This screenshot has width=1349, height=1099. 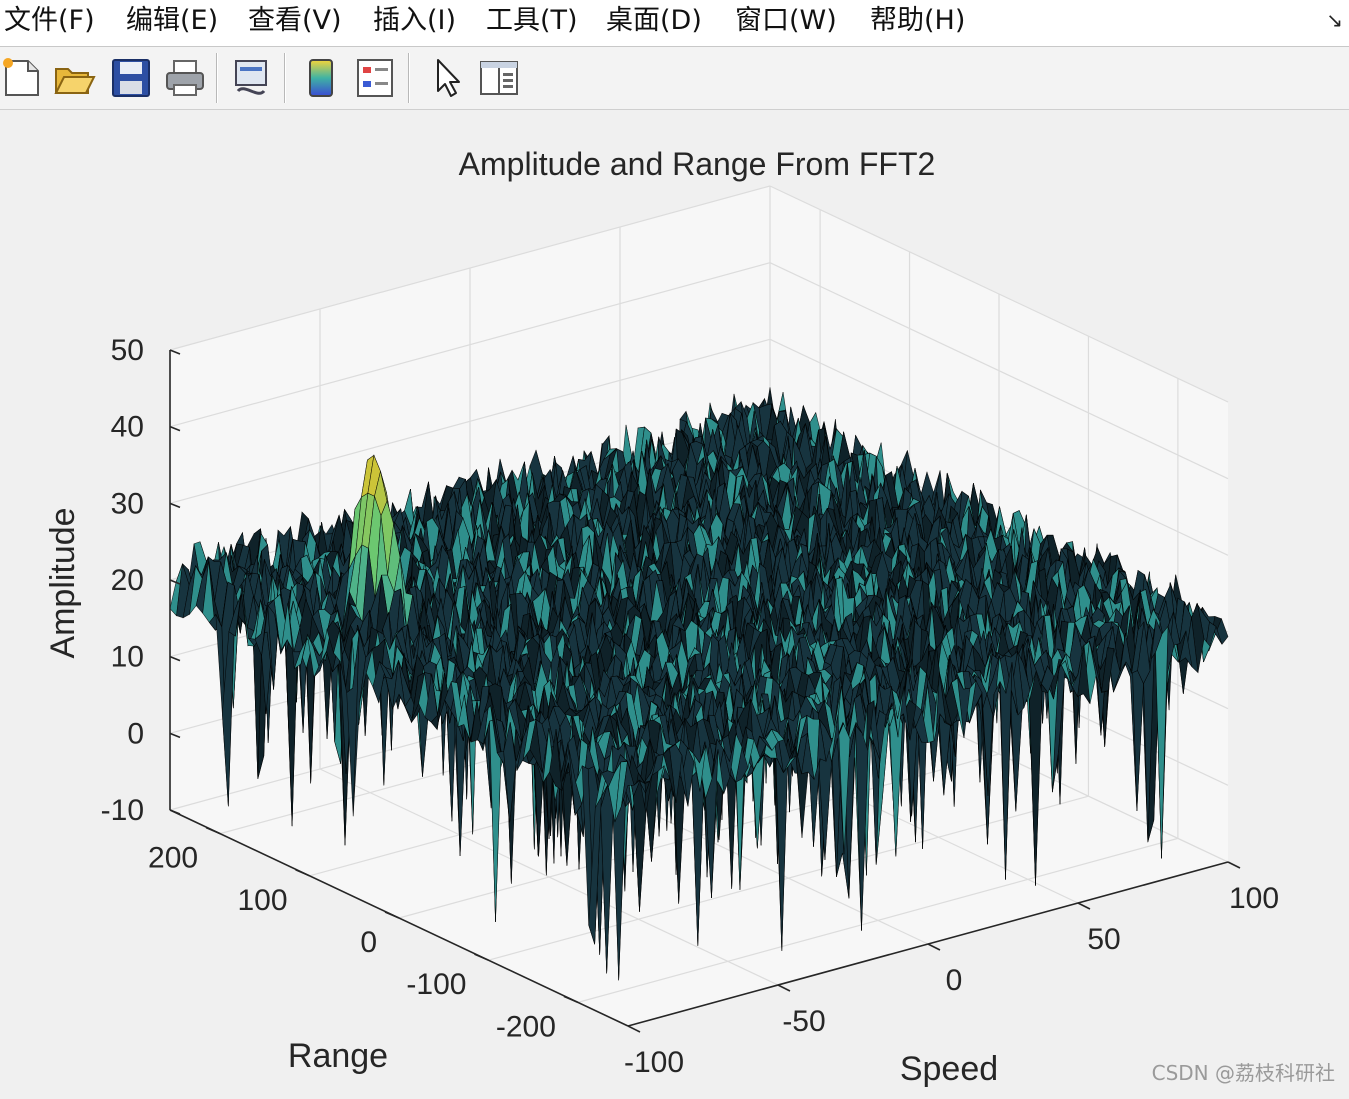 I want to click on new-figure-icon, so click(x=23, y=78).